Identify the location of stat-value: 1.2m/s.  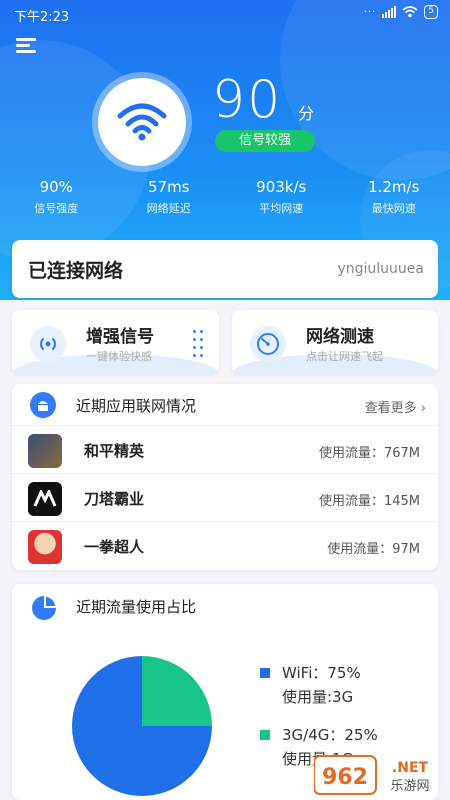
(394, 187).